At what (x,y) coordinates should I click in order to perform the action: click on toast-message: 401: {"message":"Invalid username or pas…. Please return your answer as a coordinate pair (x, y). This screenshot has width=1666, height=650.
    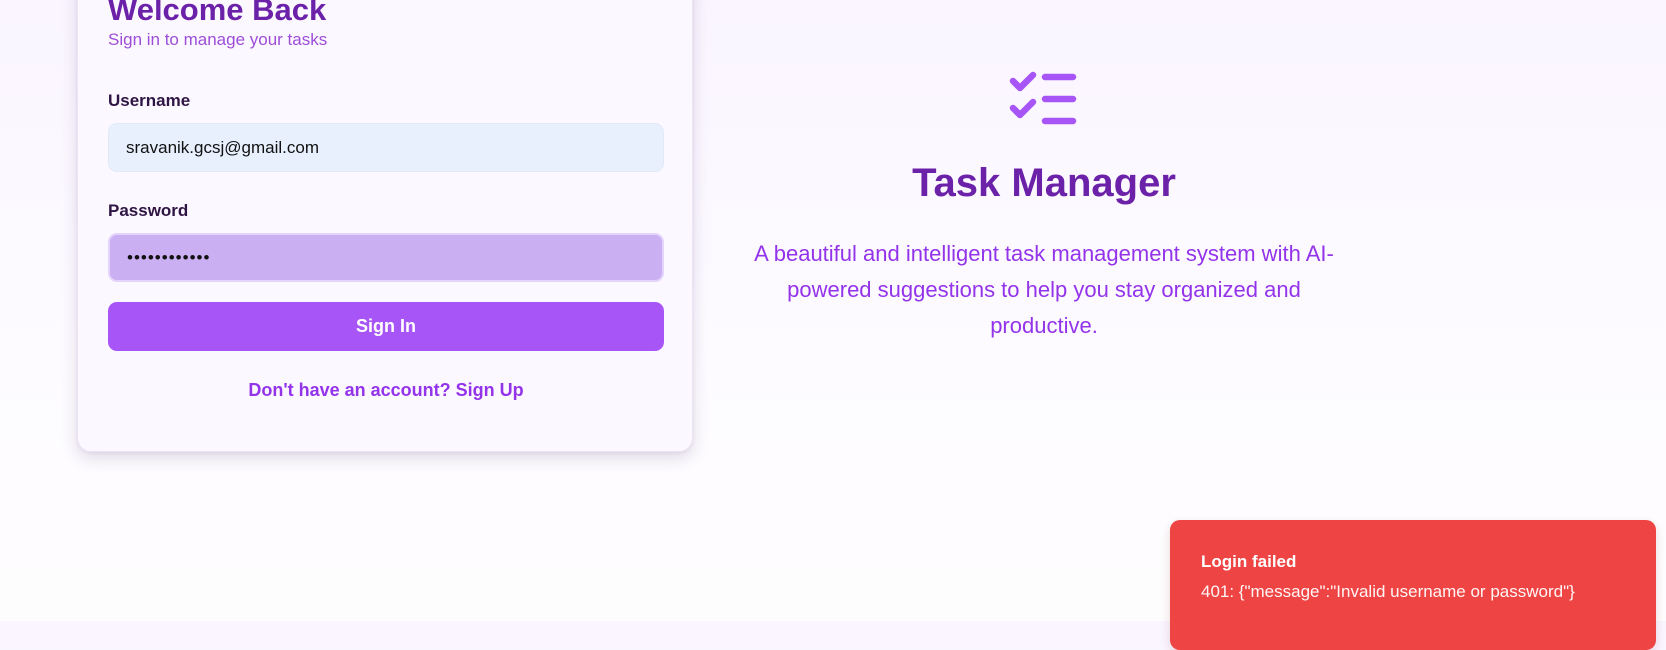
    Looking at the image, I should click on (1388, 591).